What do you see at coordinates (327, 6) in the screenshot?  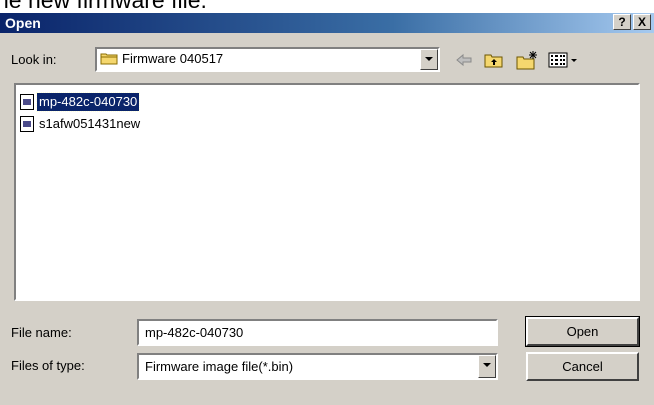 I see `background-document-text: ne new firmware file.` at bounding box center [327, 6].